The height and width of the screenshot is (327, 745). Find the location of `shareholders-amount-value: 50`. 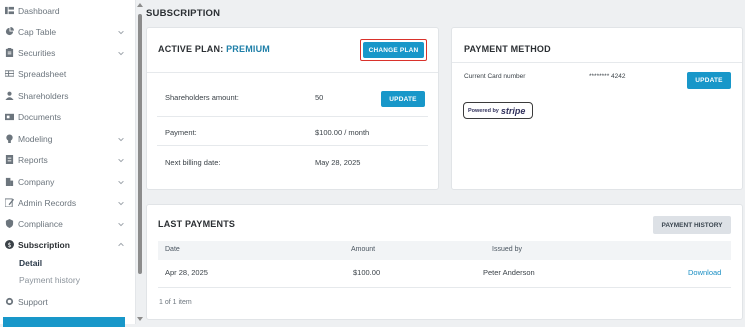

shareholders-amount-value: 50 is located at coordinates (319, 97).